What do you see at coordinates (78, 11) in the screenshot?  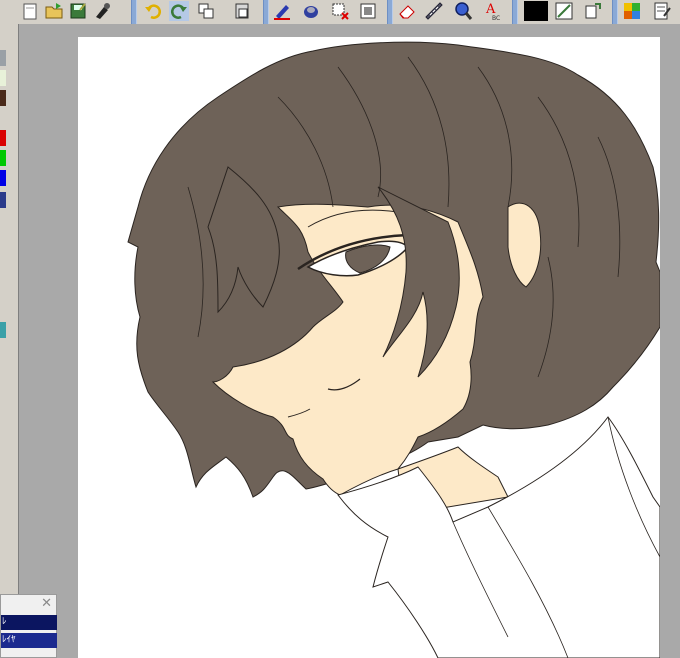 I see `save-icon` at bounding box center [78, 11].